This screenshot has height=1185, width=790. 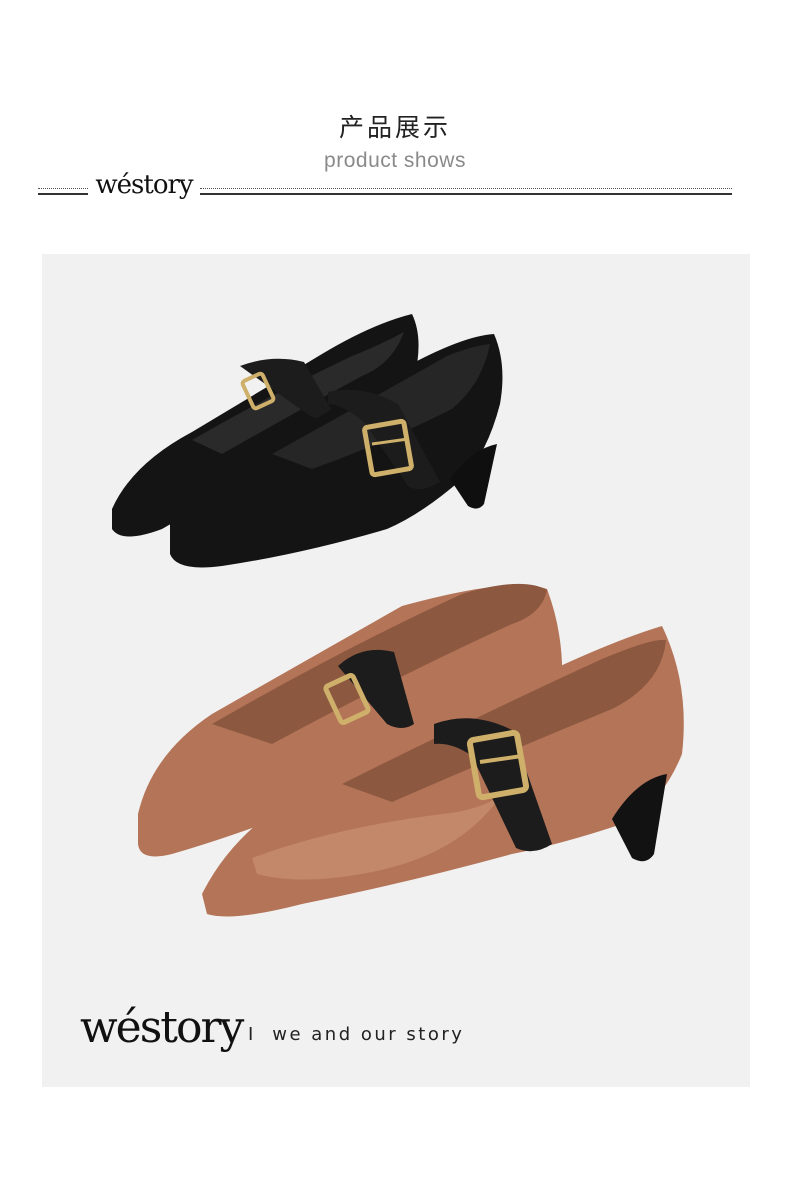 What do you see at coordinates (394, 127) in the screenshot?
I see `section-title-cn: 产品展示` at bounding box center [394, 127].